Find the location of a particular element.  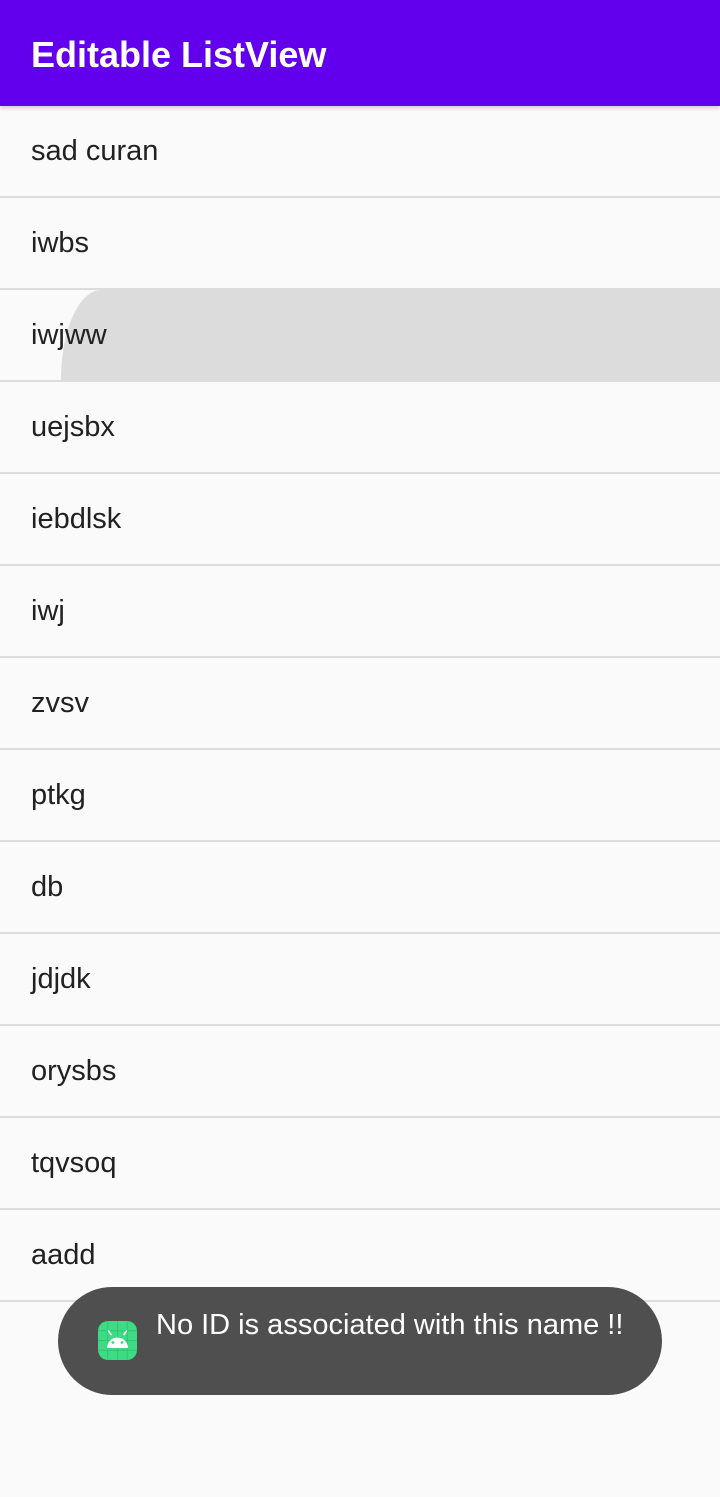

list-item: ptkg is located at coordinates (360, 796).